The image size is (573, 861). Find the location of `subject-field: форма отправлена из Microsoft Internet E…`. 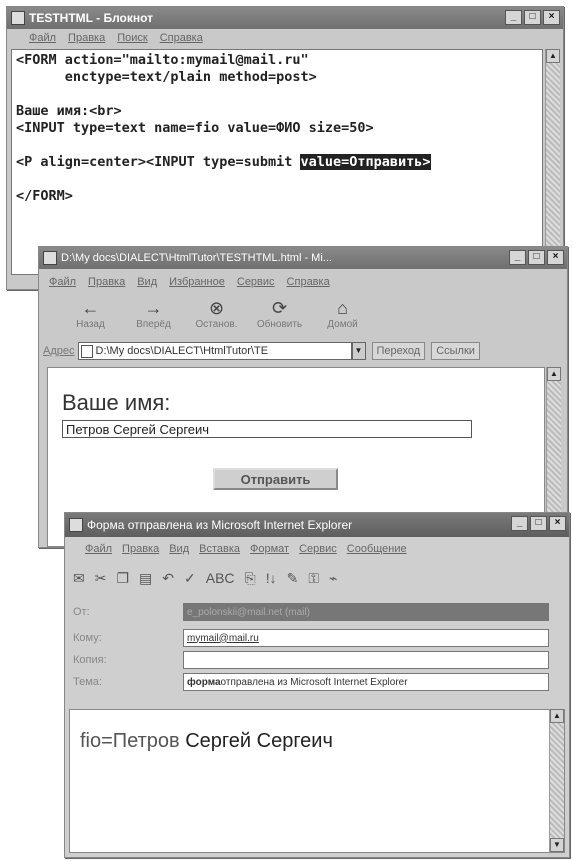

subject-field: форма отправлена из Microsoft Internet E… is located at coordinates (366, 682).